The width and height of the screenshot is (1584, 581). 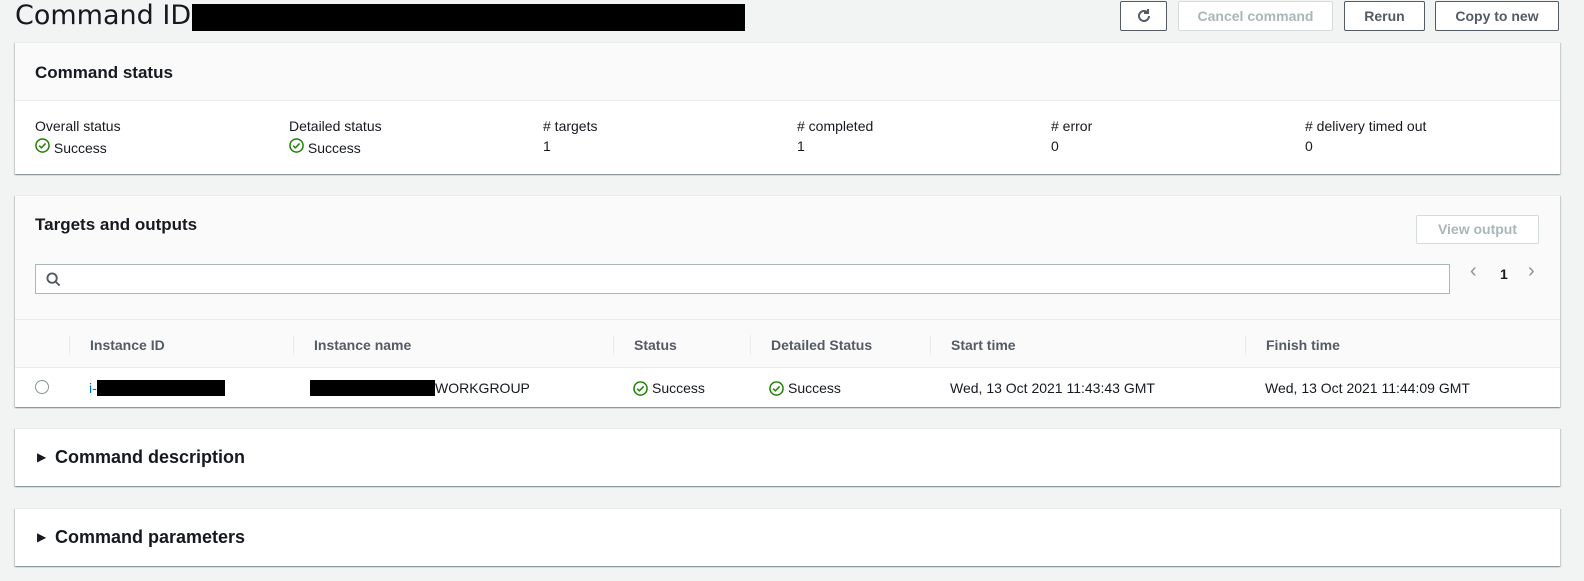 I want to click on row-detailed-status: Success, so click(x=805, y=388).